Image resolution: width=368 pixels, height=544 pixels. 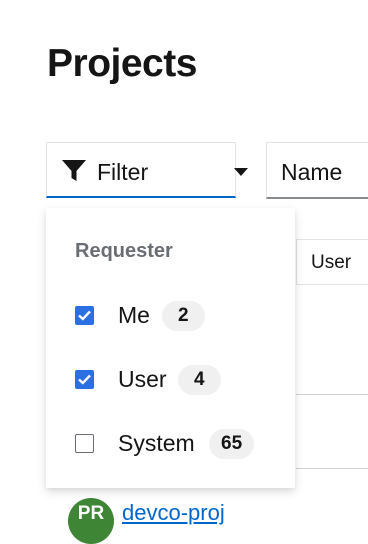 I want to click on attribute-select-label: Name, so click(x=312, y=172).